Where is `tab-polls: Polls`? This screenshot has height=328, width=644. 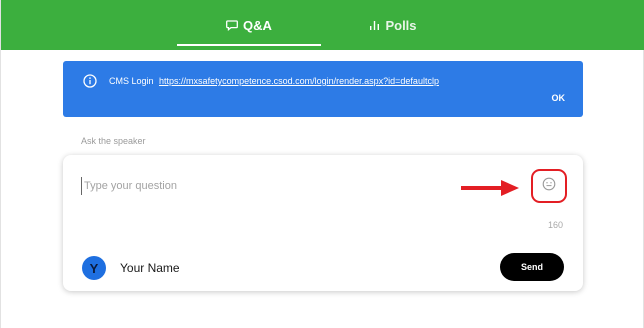 tab-polls: Polls is located at coordinates (393, 25).